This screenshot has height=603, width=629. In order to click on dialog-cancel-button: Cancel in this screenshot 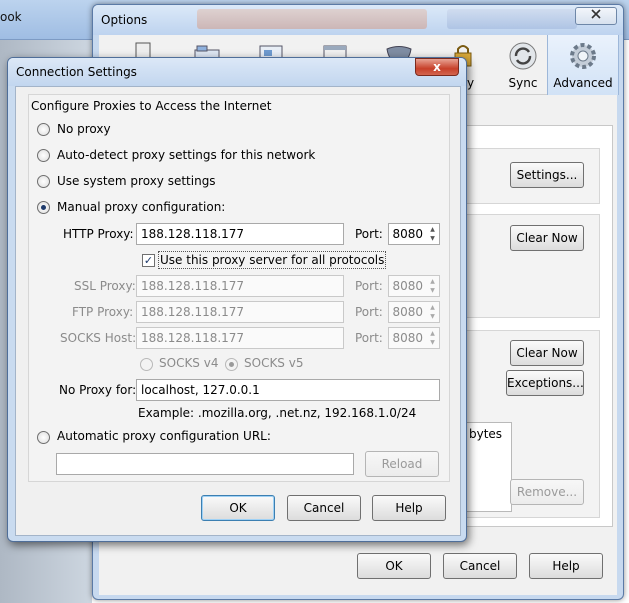, I will do `click(324, 508)`.